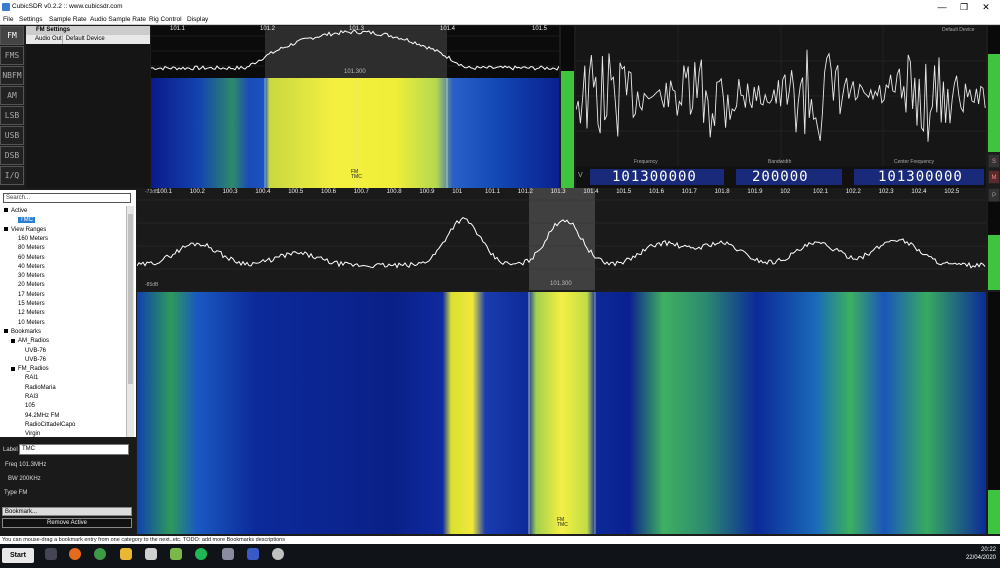  Describe the element at coordinates (994, 177) in the screenshot. I see `mute-button: M` at that location.